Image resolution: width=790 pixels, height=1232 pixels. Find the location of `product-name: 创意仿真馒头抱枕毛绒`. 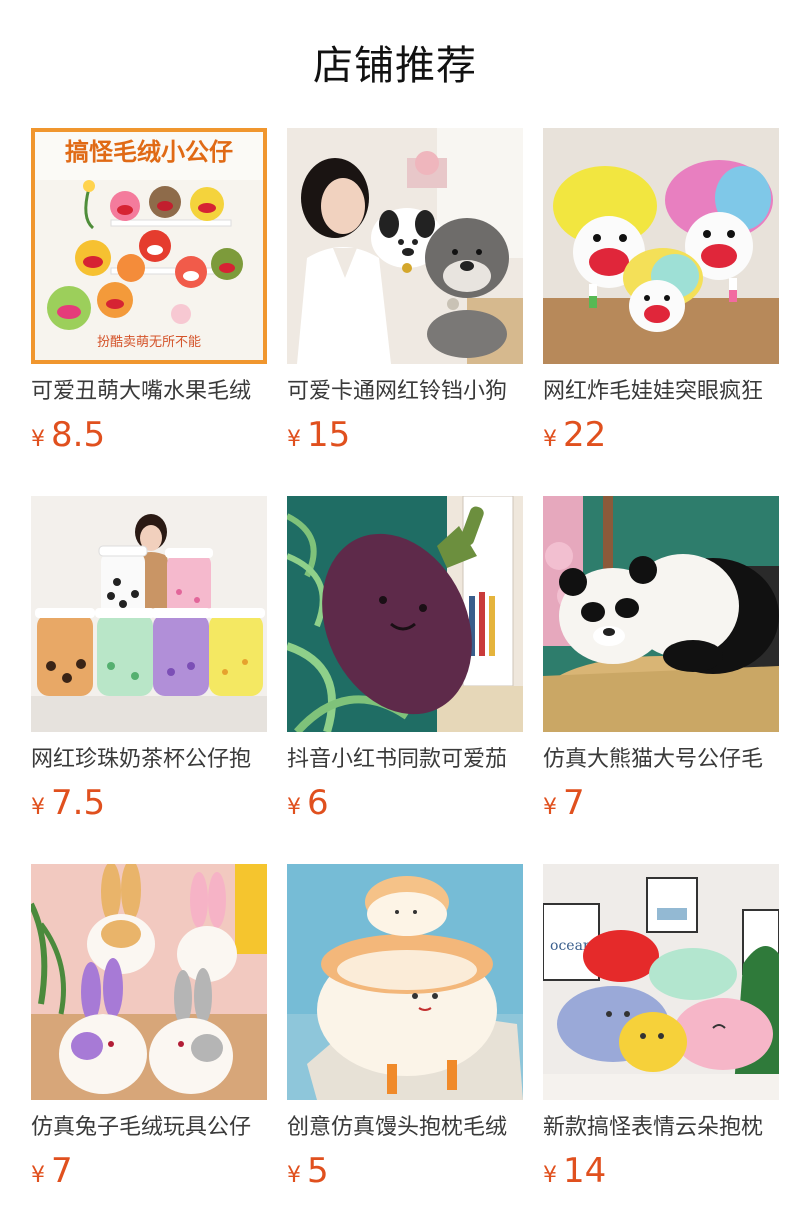

product-name: 创意仿真馒头抱枕毛绒 is located at coordinates (405, 1128).